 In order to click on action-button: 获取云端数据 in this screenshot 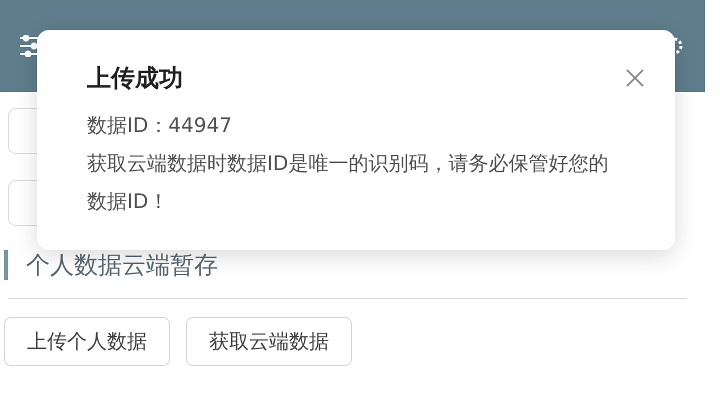, I will do `click(269, 341)`.